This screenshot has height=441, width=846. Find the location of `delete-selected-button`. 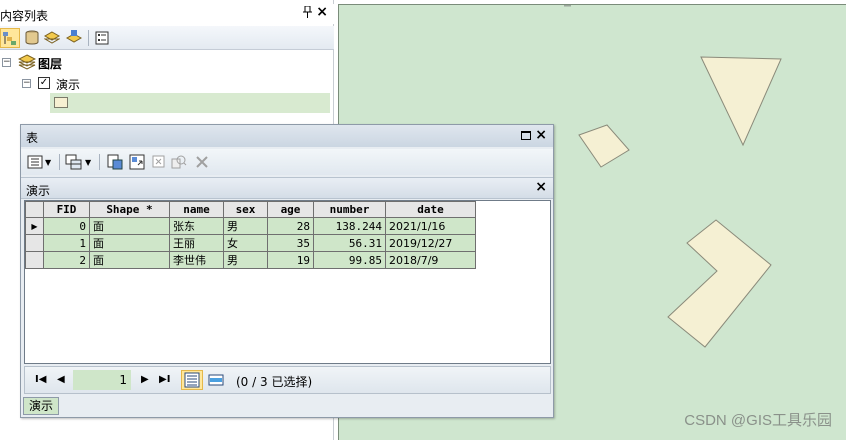

delete-selected-button is located at coordinates (202, 162).